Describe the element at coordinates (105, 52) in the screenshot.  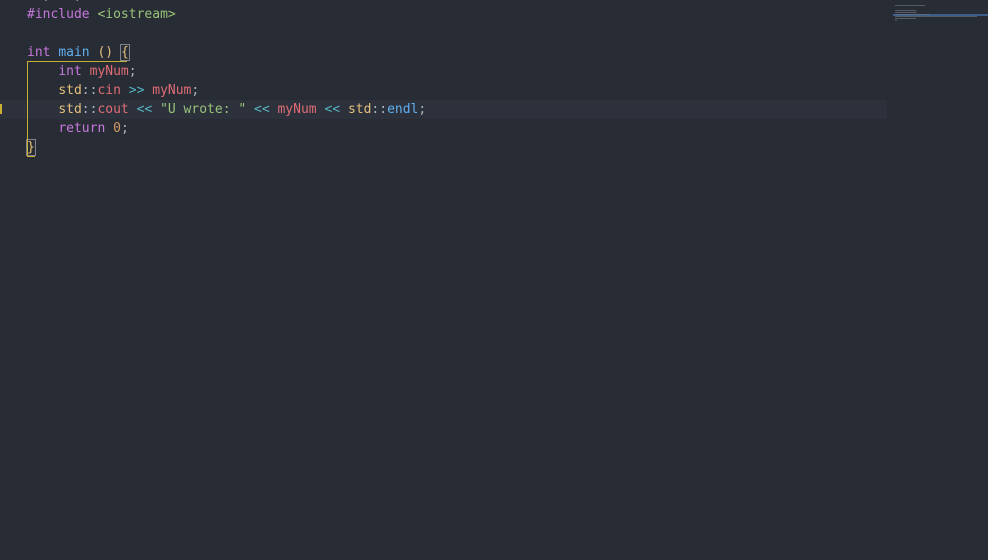
I see `code-token: ()` at that location.